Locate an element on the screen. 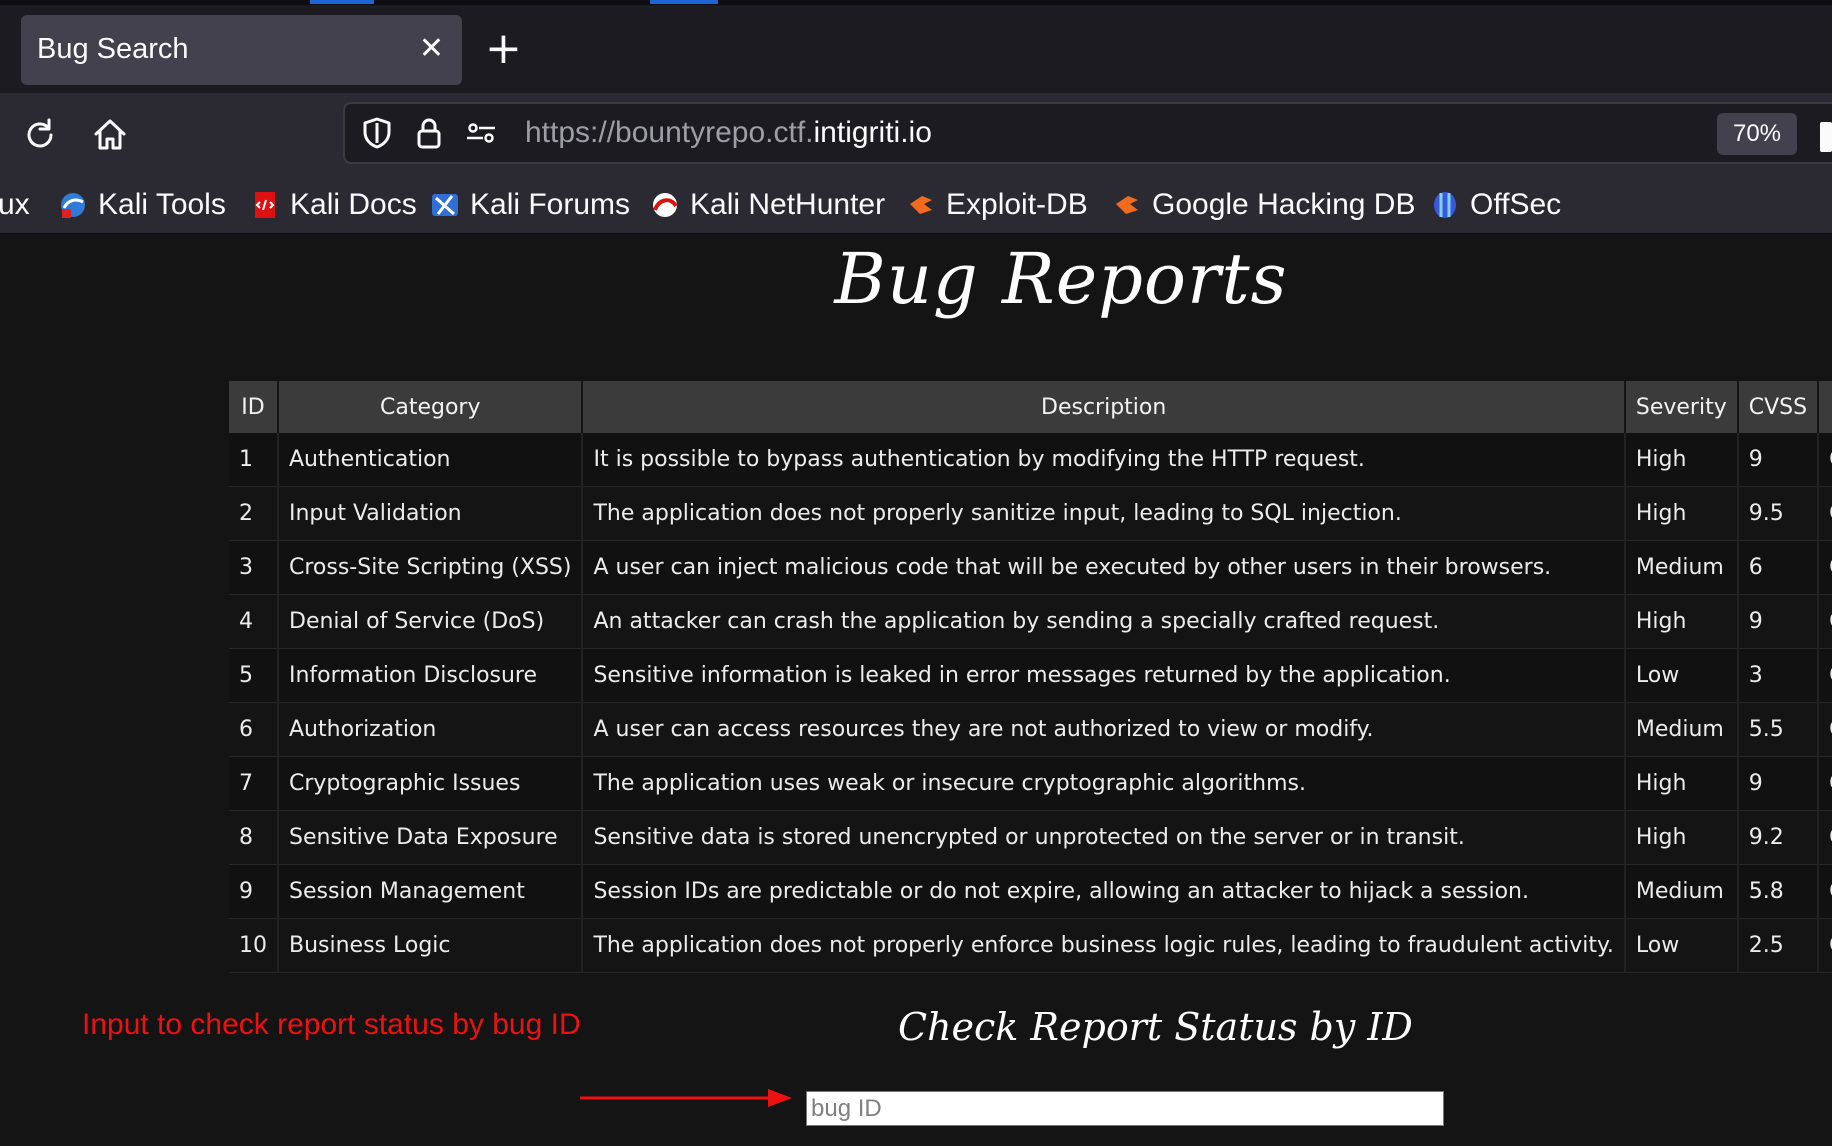 The width and height of the screenshot is (1832, 1146). cell-cvss: 5.5 is located at coordinates (1778, 729).